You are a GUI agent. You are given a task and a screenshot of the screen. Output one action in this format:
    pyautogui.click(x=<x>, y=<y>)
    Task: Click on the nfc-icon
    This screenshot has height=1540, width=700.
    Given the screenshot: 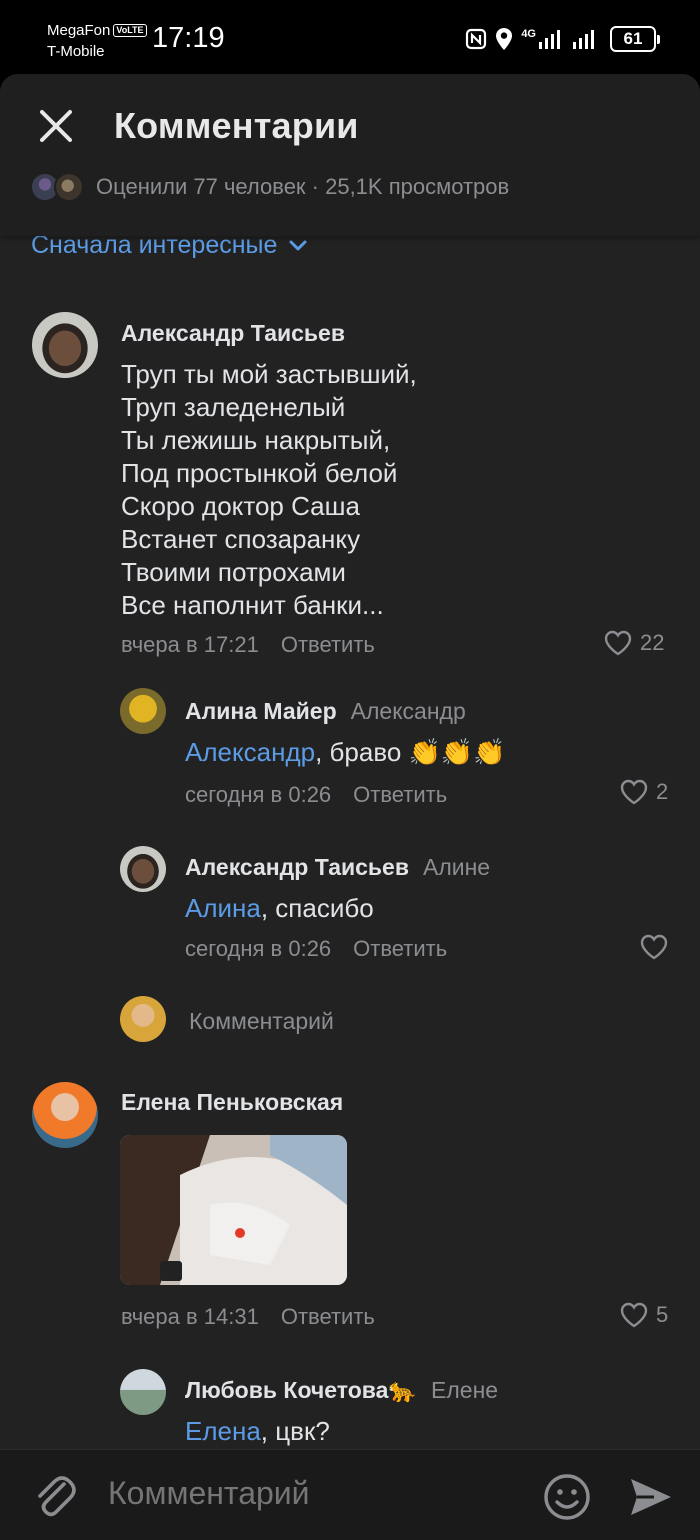 What is the action you would take?
    pyautogui.click(x=476, y=39)
    